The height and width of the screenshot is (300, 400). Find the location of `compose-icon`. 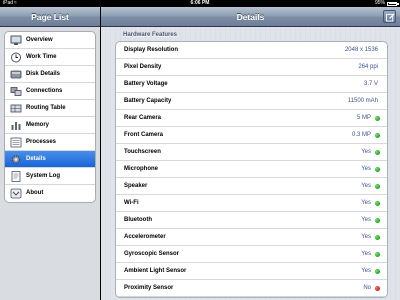

compose-icon is located at coordinates (390, 17).